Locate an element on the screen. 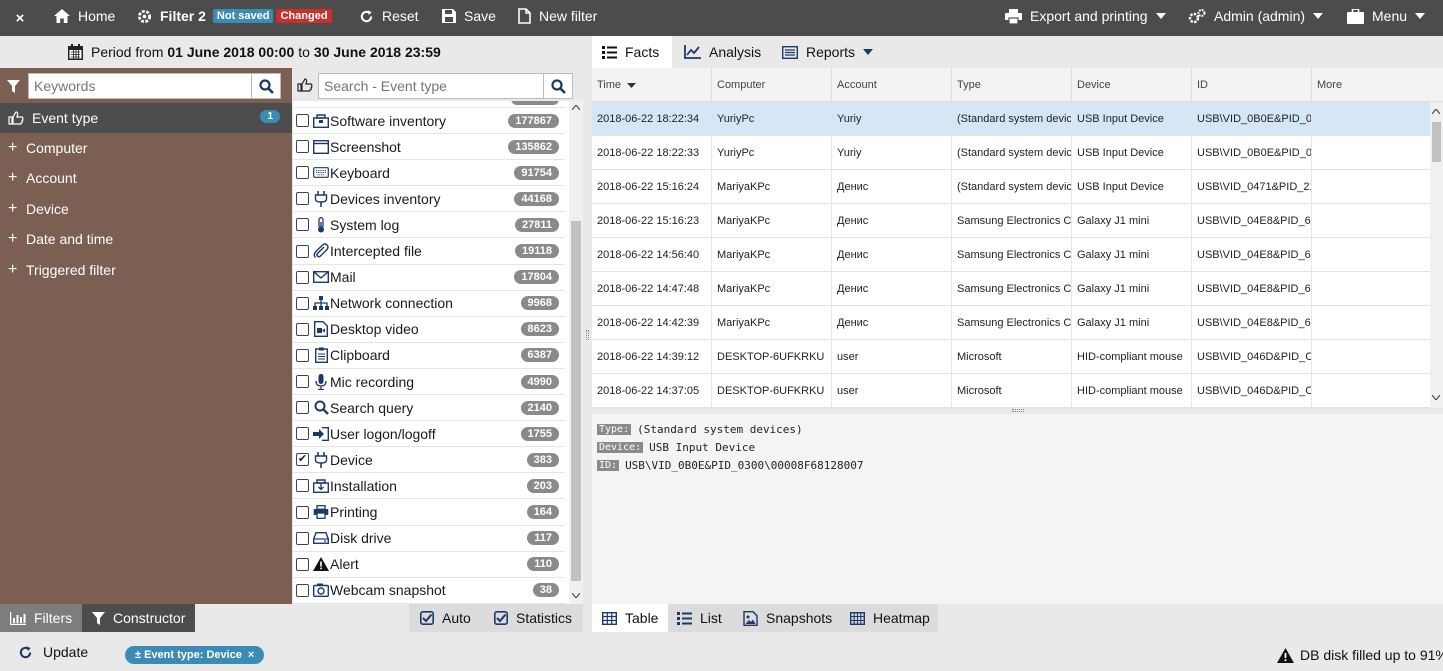 This screenshot has height=671, width=1443. event-type-row: Network connection 9968 is located at coordinates (429, 303).